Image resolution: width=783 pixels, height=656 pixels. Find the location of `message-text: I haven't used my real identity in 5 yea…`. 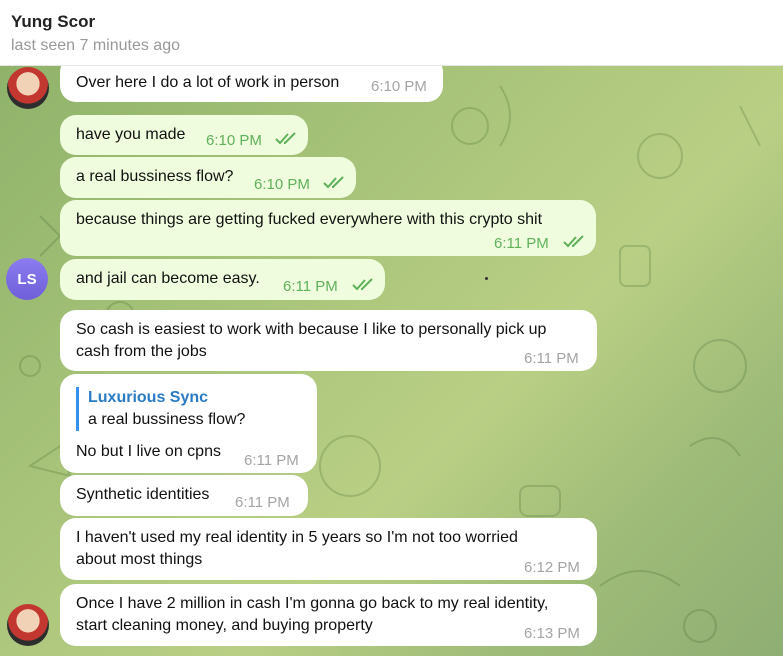

message-text: I haven't used my real identity in 5 yea… is located at coordinates (297, 548).